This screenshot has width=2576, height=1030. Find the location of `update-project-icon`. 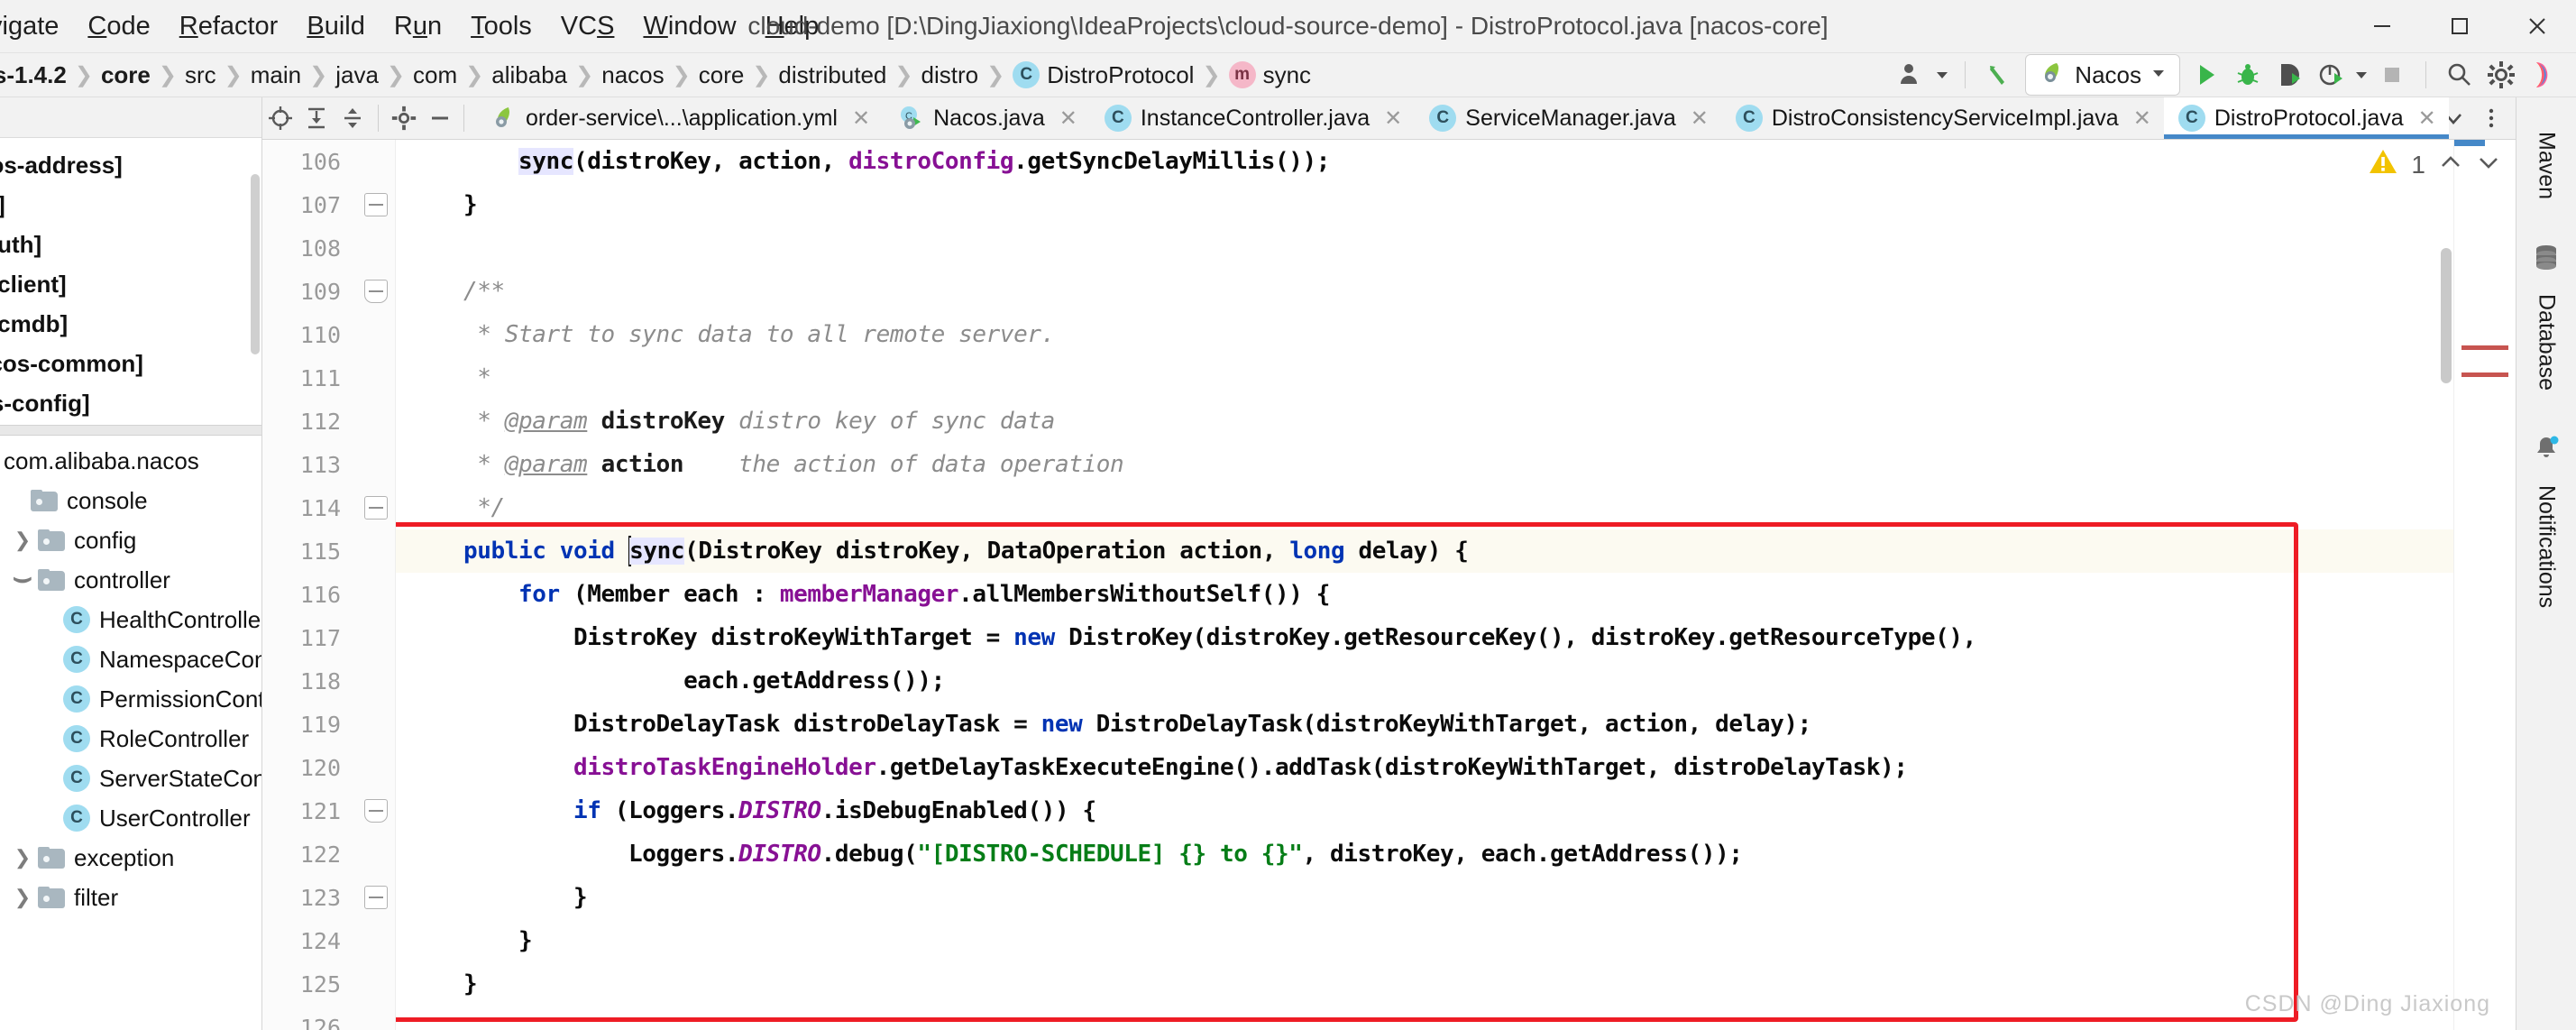

update-project-icon is located at coordinates (1999, 75).